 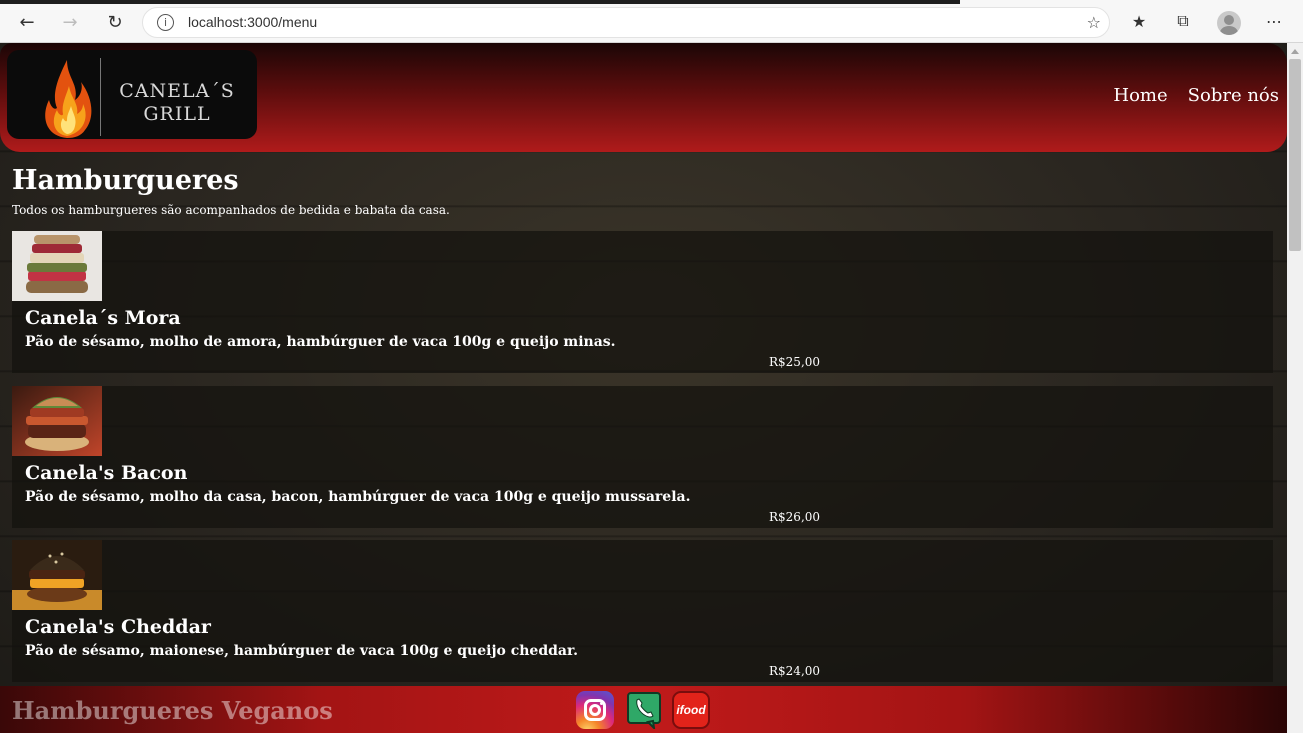 I want to click on burger-bacon-image, so click(x=57, y=421).